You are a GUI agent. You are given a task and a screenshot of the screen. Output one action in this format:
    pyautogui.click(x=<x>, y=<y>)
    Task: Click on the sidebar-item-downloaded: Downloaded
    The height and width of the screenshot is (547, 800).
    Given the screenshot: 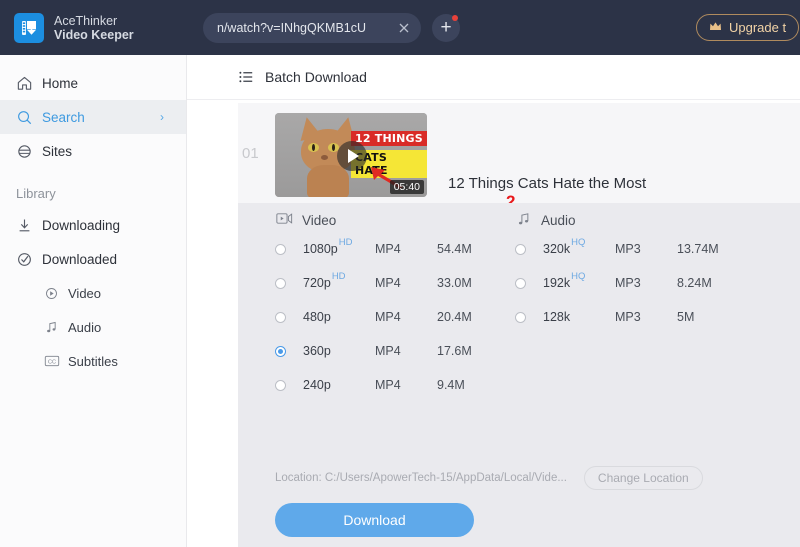 What is the action you would take?
    pyautogui.click(x=93, y=259)
    